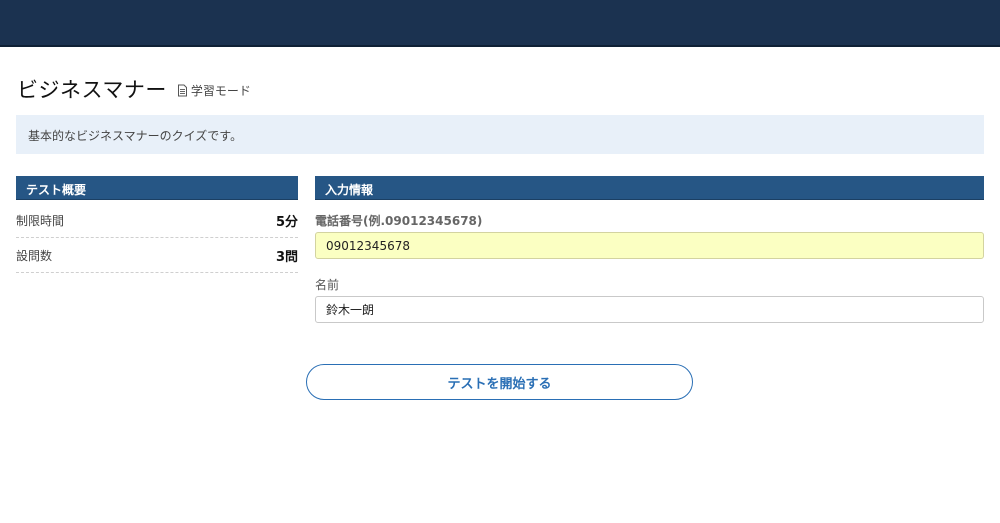 The image size is (1000, 523). Describe the element at coordinates (286, 257) in the screenshot. I see `summary-value: 3問` at that location.